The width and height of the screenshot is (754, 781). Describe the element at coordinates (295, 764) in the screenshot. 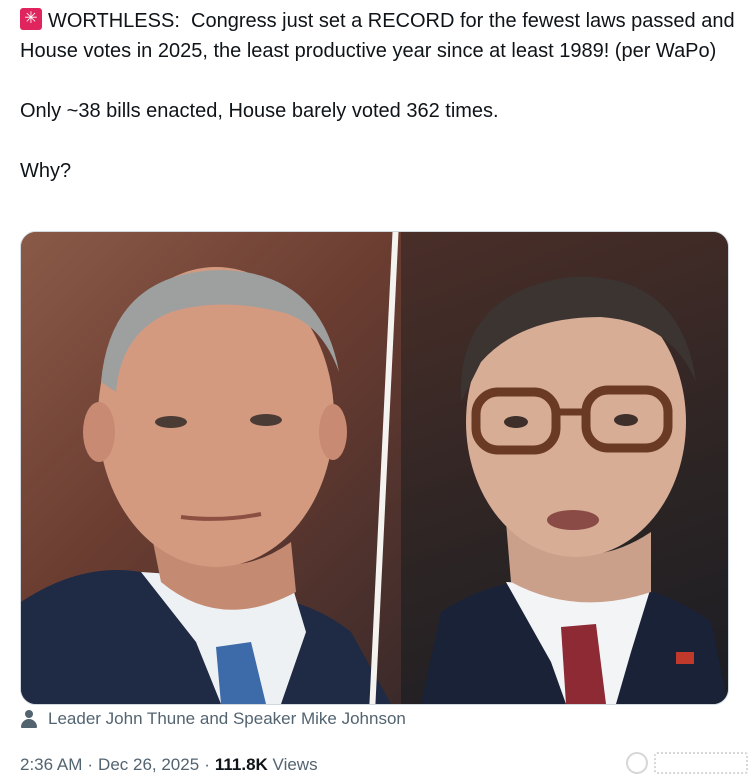

I see `views-label: Views` at that location.